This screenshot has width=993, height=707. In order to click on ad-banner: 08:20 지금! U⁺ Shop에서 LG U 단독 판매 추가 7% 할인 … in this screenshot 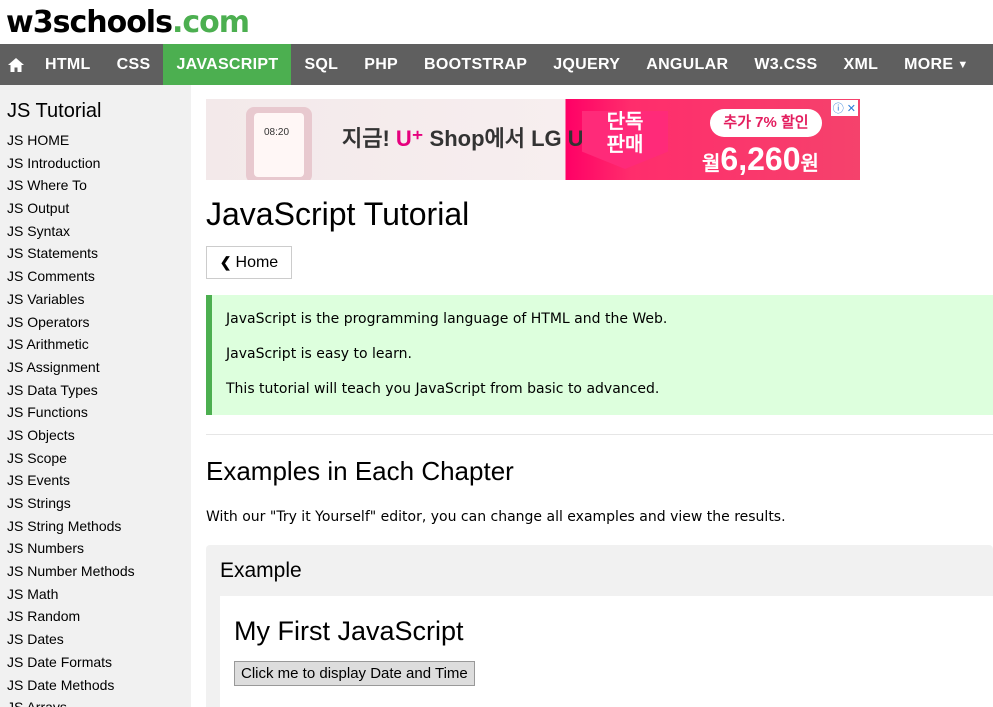, I will do `click(533, 139)`.